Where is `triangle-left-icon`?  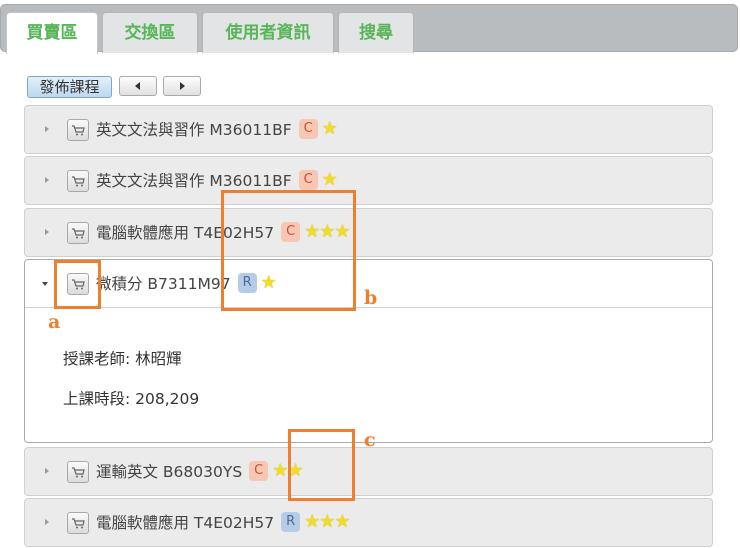
triangle-left-icon is located at coordinates (137, 86).